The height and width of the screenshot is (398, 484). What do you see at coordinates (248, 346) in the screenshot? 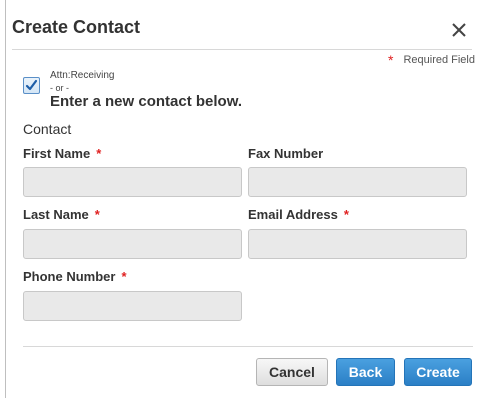
I see `footer-divider` at bounding box center [248, 346].